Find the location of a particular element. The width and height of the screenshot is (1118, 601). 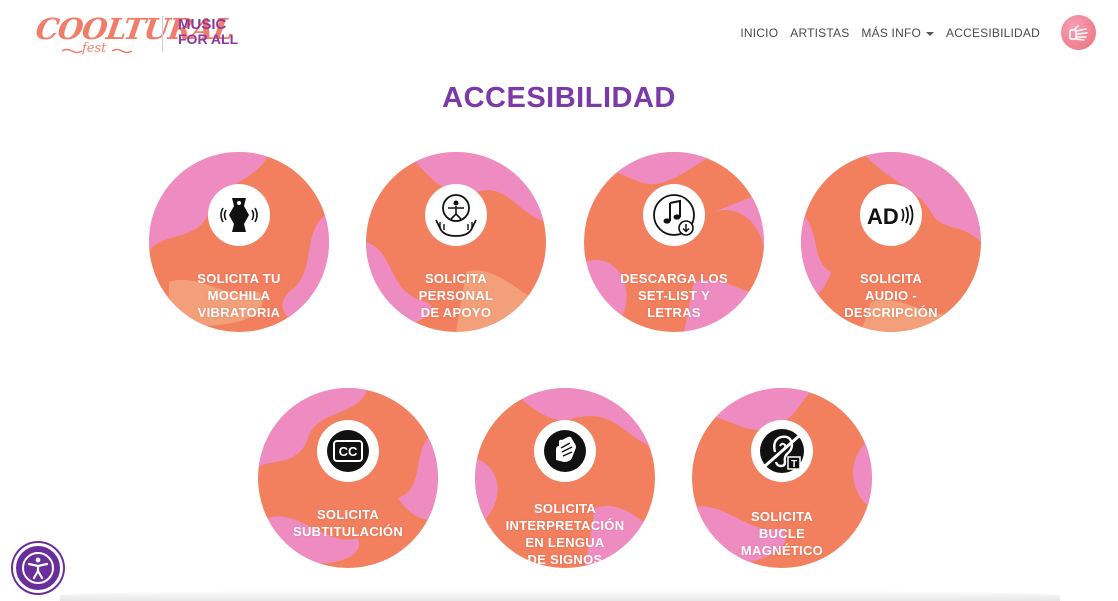

service-subtitles: CC SOLICITA SUBTITULACIÓN is located at coordinates (348, 478).